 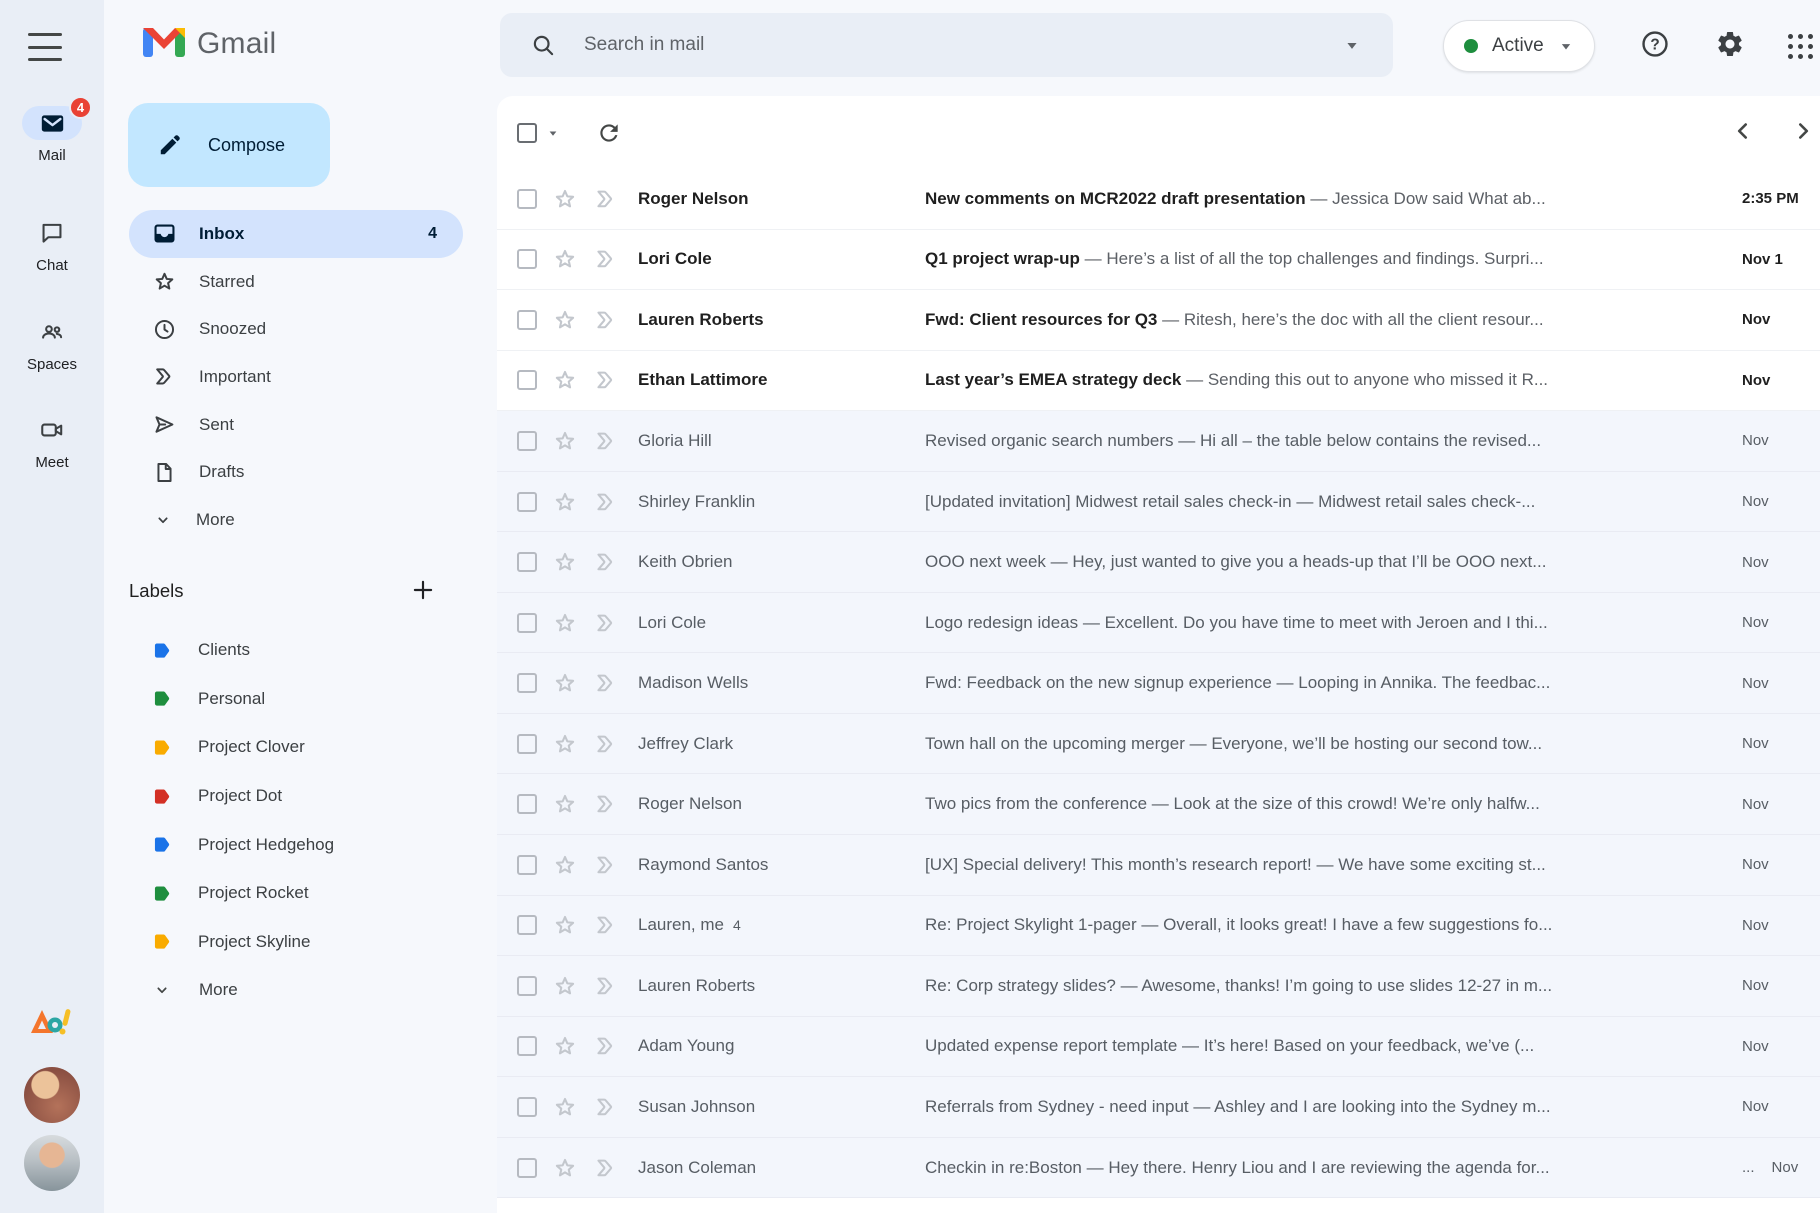 What do you see at coordinates (423, 592) in the screenshot?
I see `add-label-button` at bounding box center [423, 592].